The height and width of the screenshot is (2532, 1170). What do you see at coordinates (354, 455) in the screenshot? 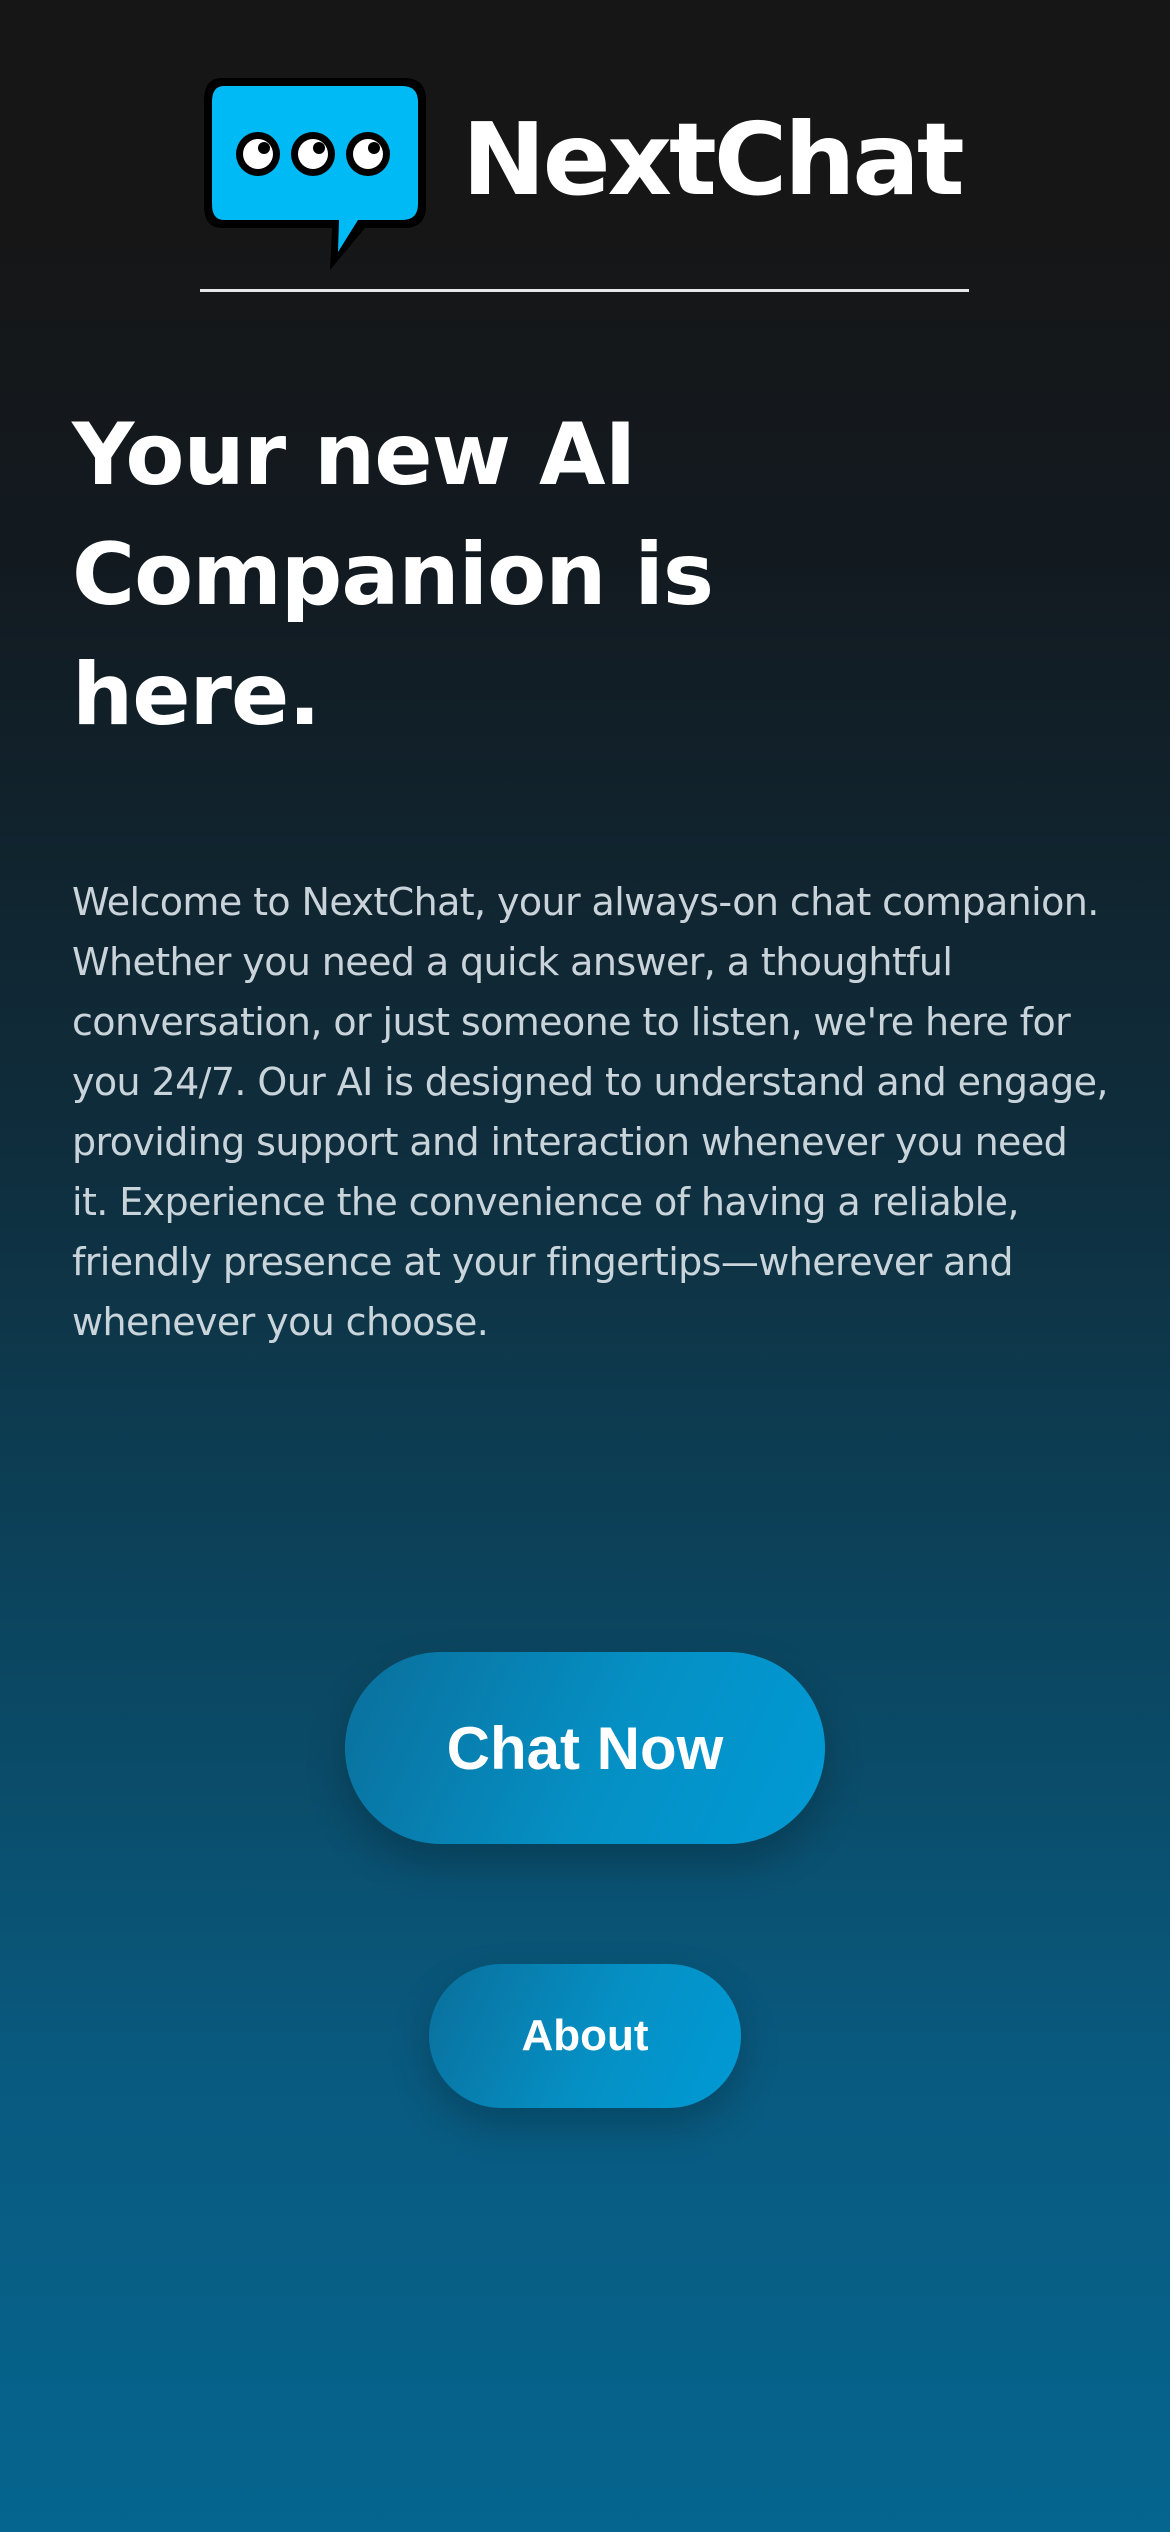
I see `headline-line-1: Your new AI` at bounding box center [354, 455].